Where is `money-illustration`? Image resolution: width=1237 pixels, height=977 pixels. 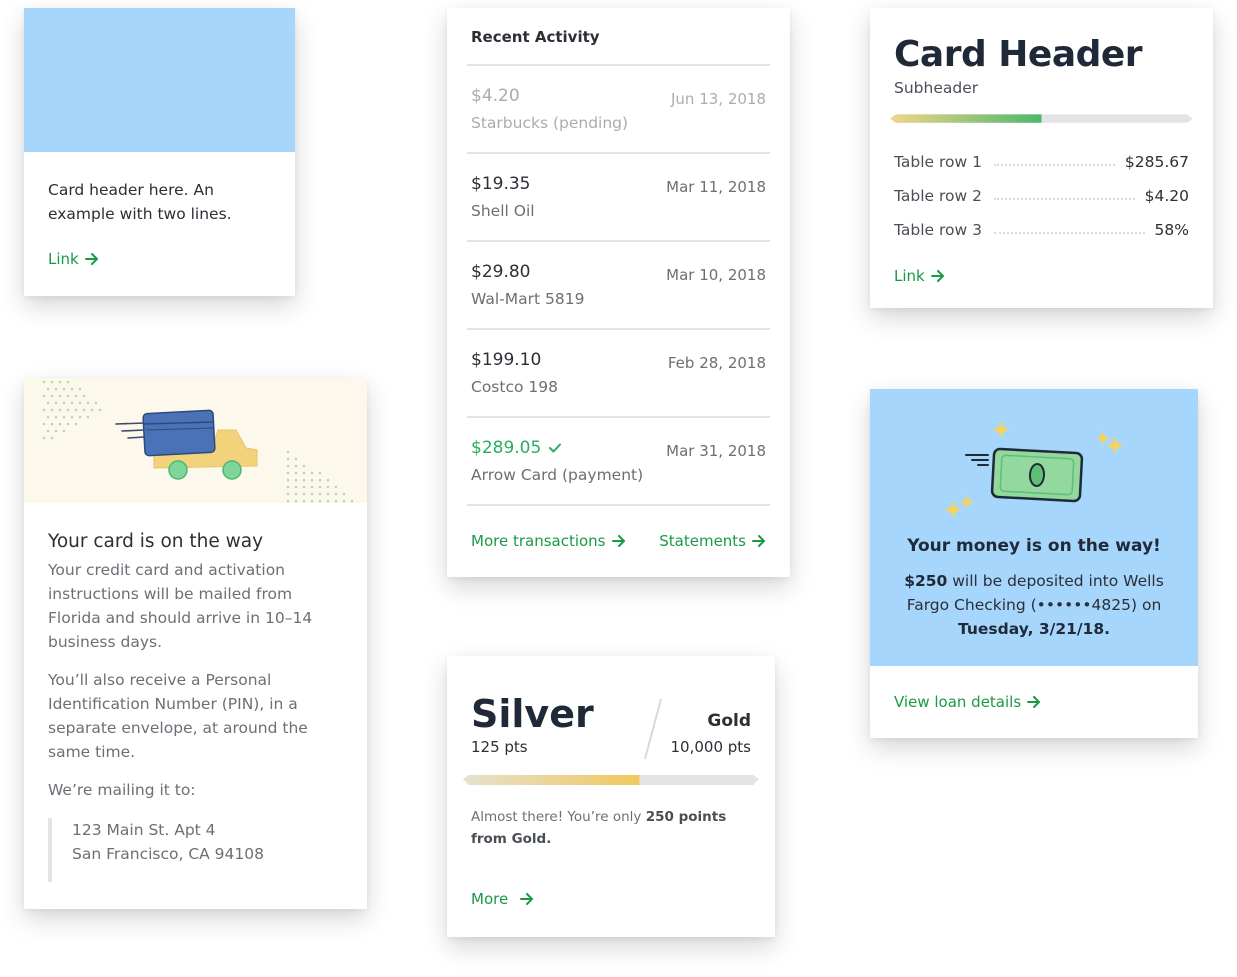 money-illustration is located at coordinates (1034, 469).